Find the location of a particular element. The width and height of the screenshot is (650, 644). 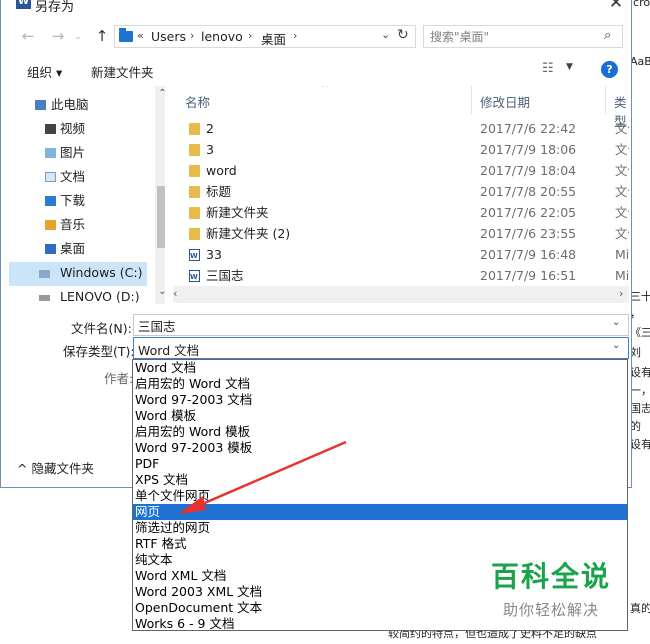

savetype-option: Word 文档 is located at coordinates (380, 368).